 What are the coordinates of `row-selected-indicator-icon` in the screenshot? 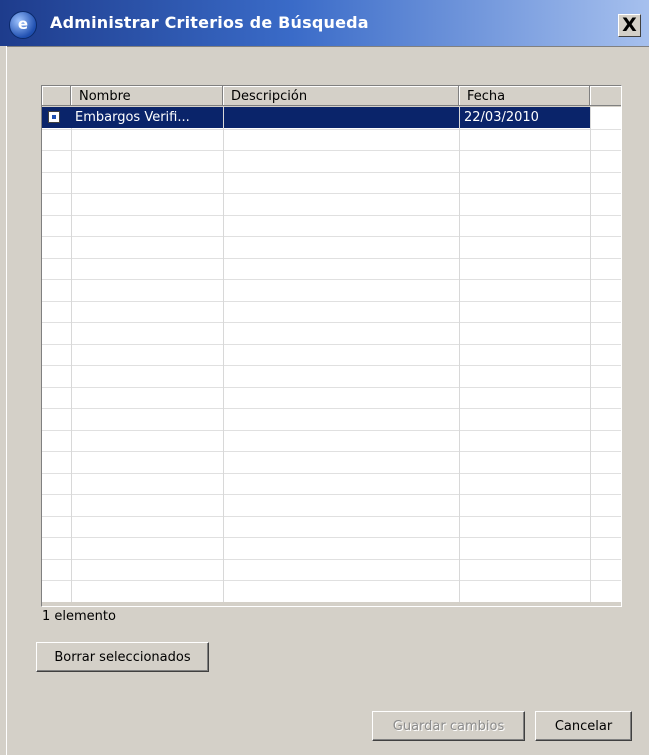 It's located at (54, 117).